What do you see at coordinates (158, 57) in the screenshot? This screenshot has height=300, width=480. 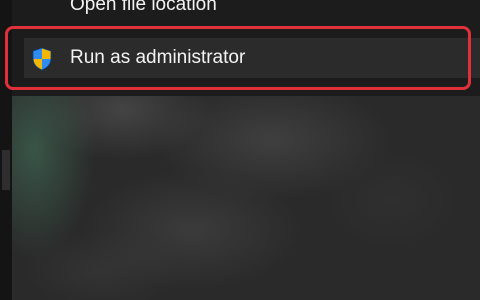 I see `menu-item-label: Run as administrator` at bounding box center [158, 57].